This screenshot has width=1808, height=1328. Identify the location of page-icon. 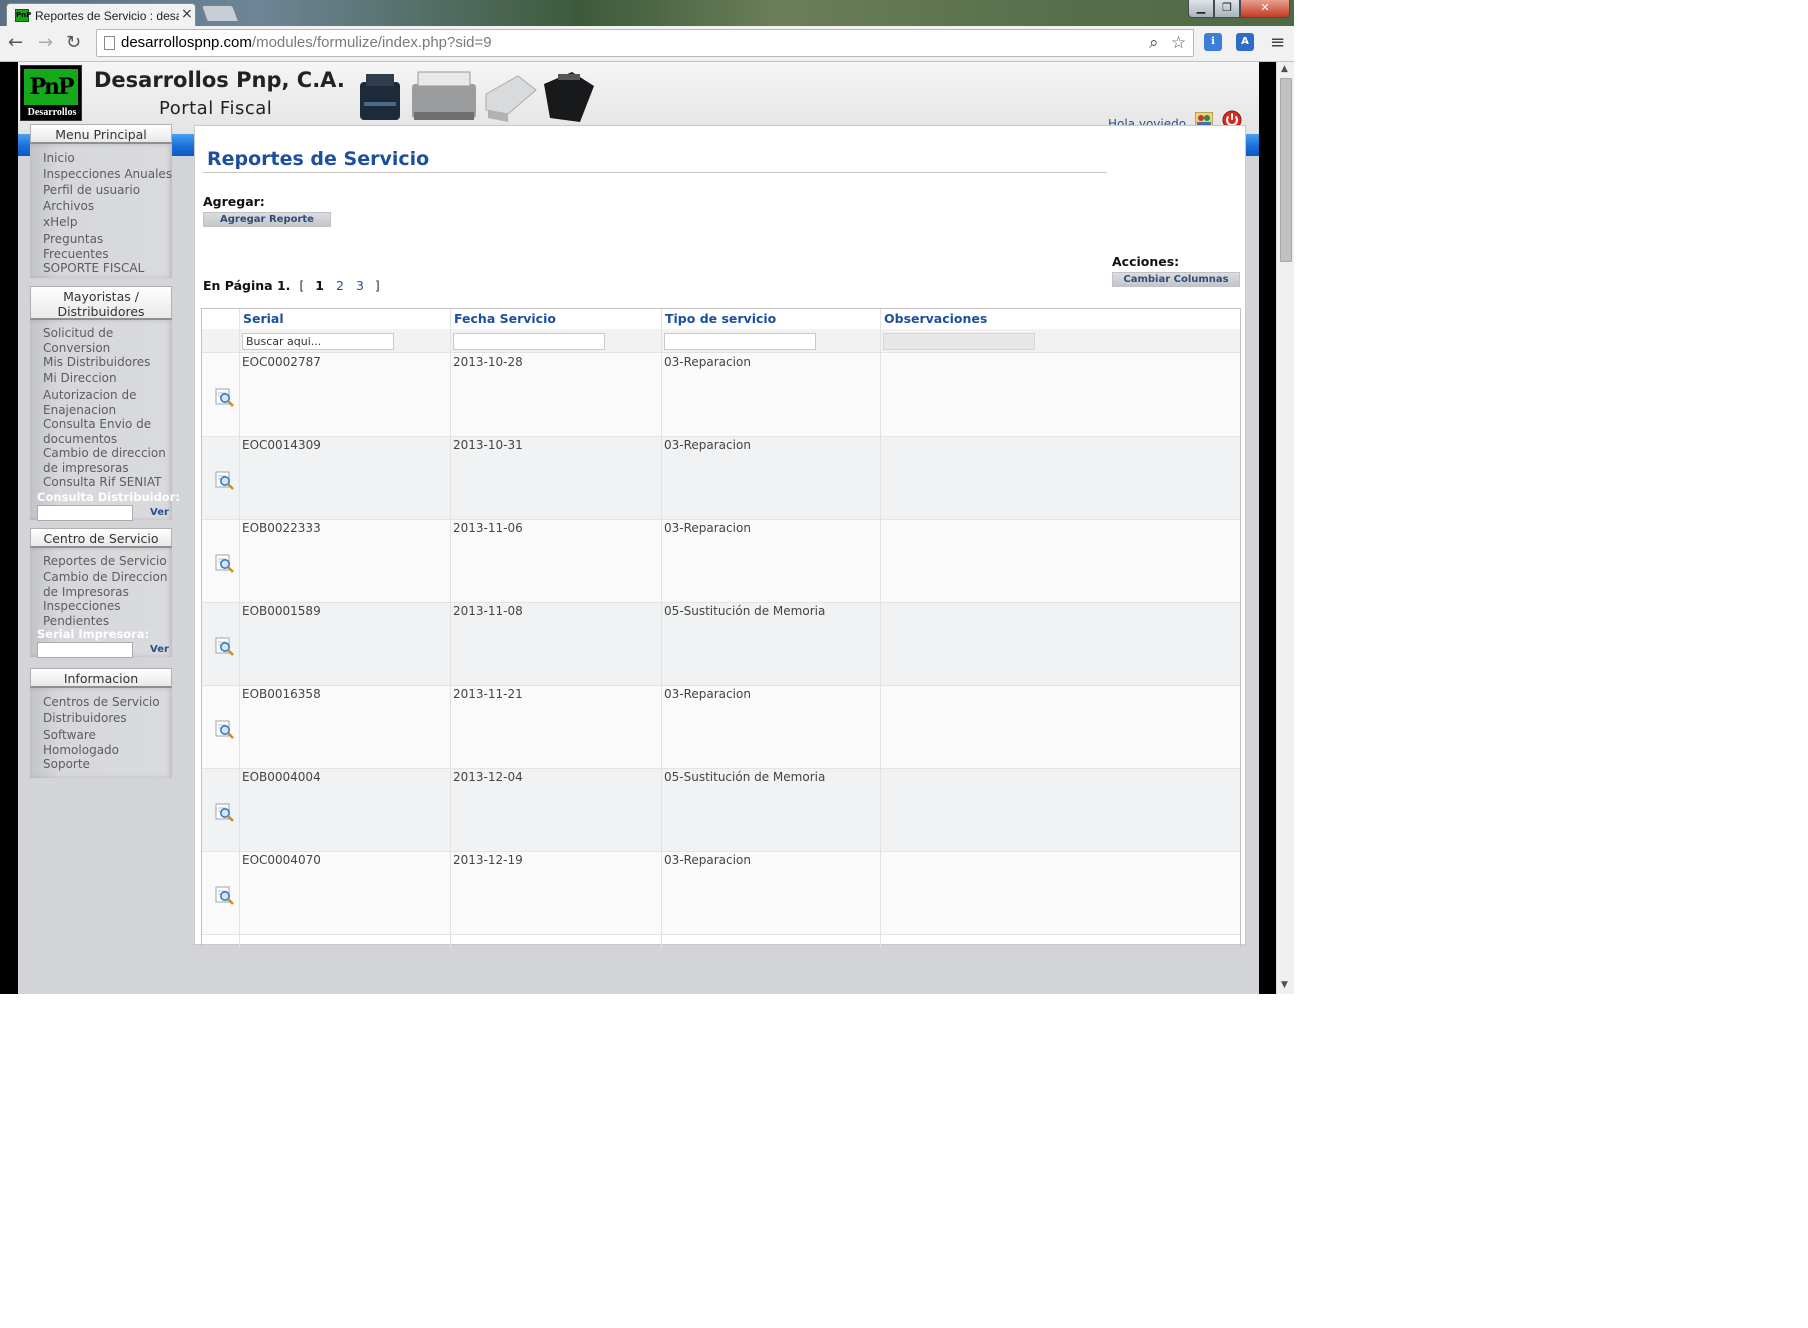
(109, 43).